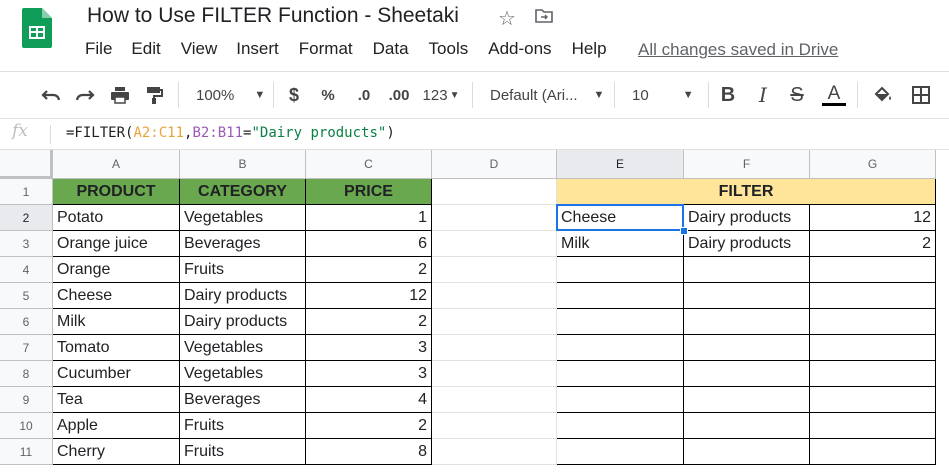 Image resolution: width=949 pixels, height=474 pixels. What do you see at coordinates (26, 244) in the screenshot?
I see `row-header-3: 3` at bounding box center [26, 244].